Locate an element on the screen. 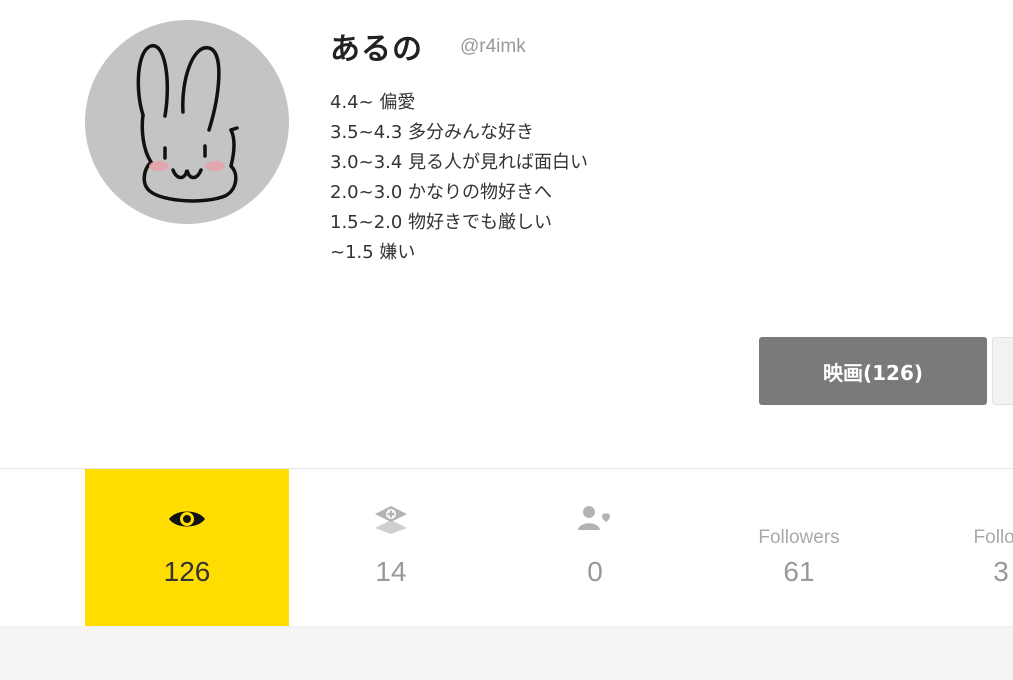  stat-watched-count: 126 is located at coordinates (187, 571).